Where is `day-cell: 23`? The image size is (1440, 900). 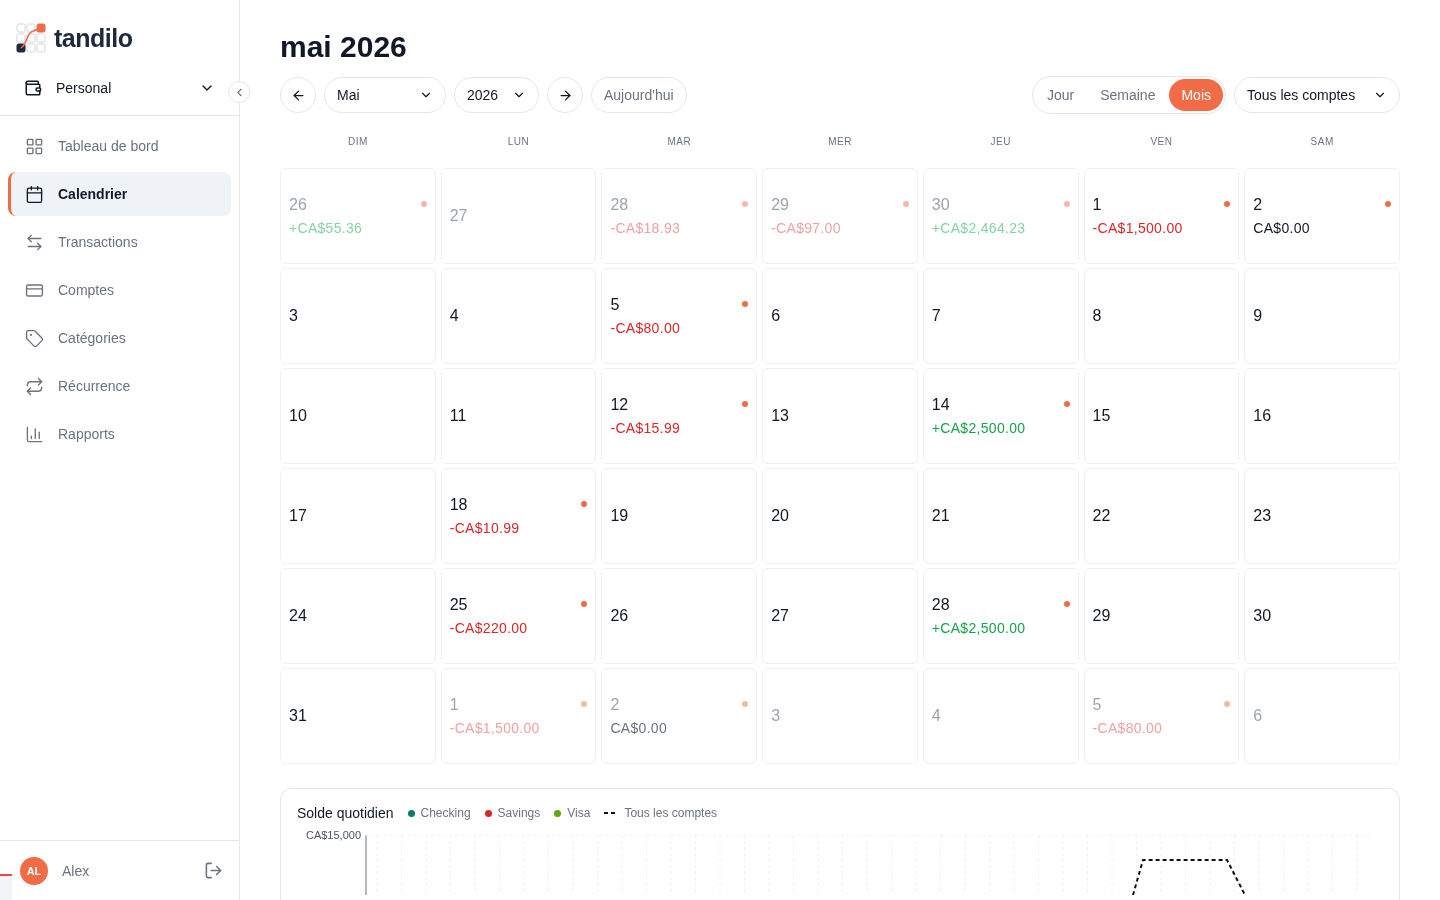
day-cell: 23 is located at coordinates (1322, 516).